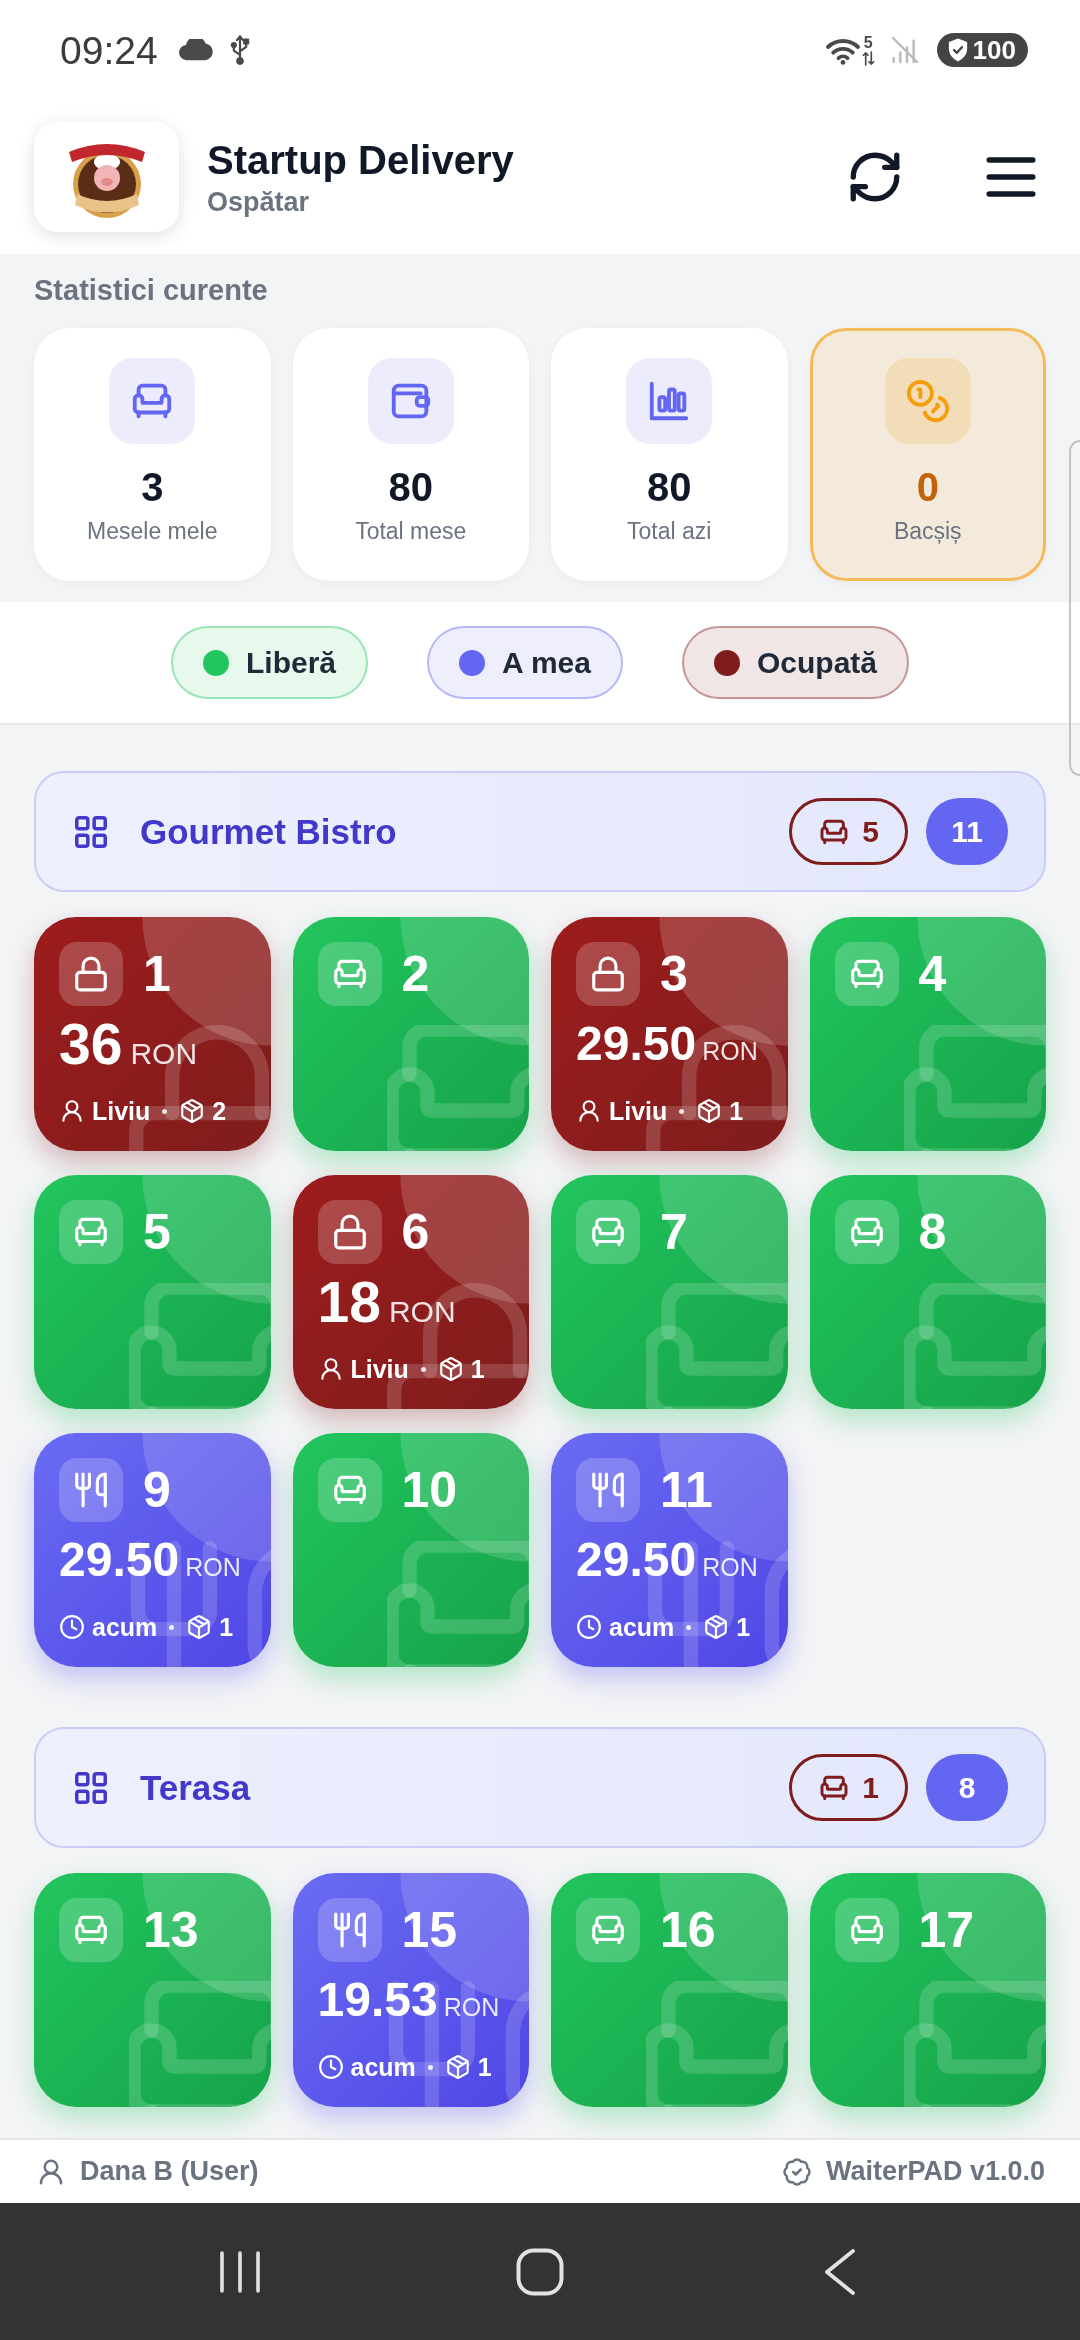  Describe the element at coordinates (674, 1232) in the screenshot. I see `table-number: 7` at that location.